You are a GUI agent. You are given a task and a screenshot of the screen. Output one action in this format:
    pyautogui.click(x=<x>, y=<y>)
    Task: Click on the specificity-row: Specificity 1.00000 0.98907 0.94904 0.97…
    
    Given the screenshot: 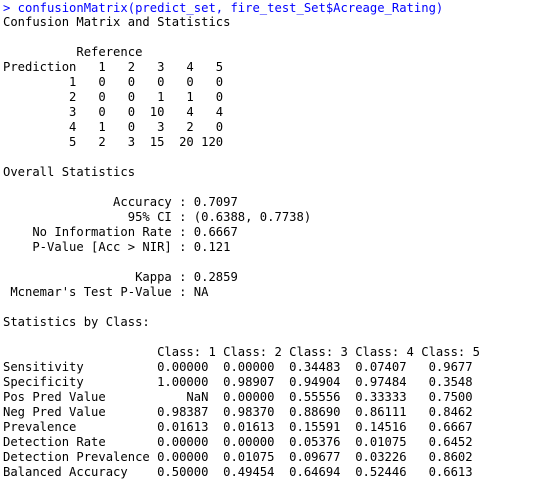 What is the action you would take?
    pyautogui.click(x=238, y=382)
    